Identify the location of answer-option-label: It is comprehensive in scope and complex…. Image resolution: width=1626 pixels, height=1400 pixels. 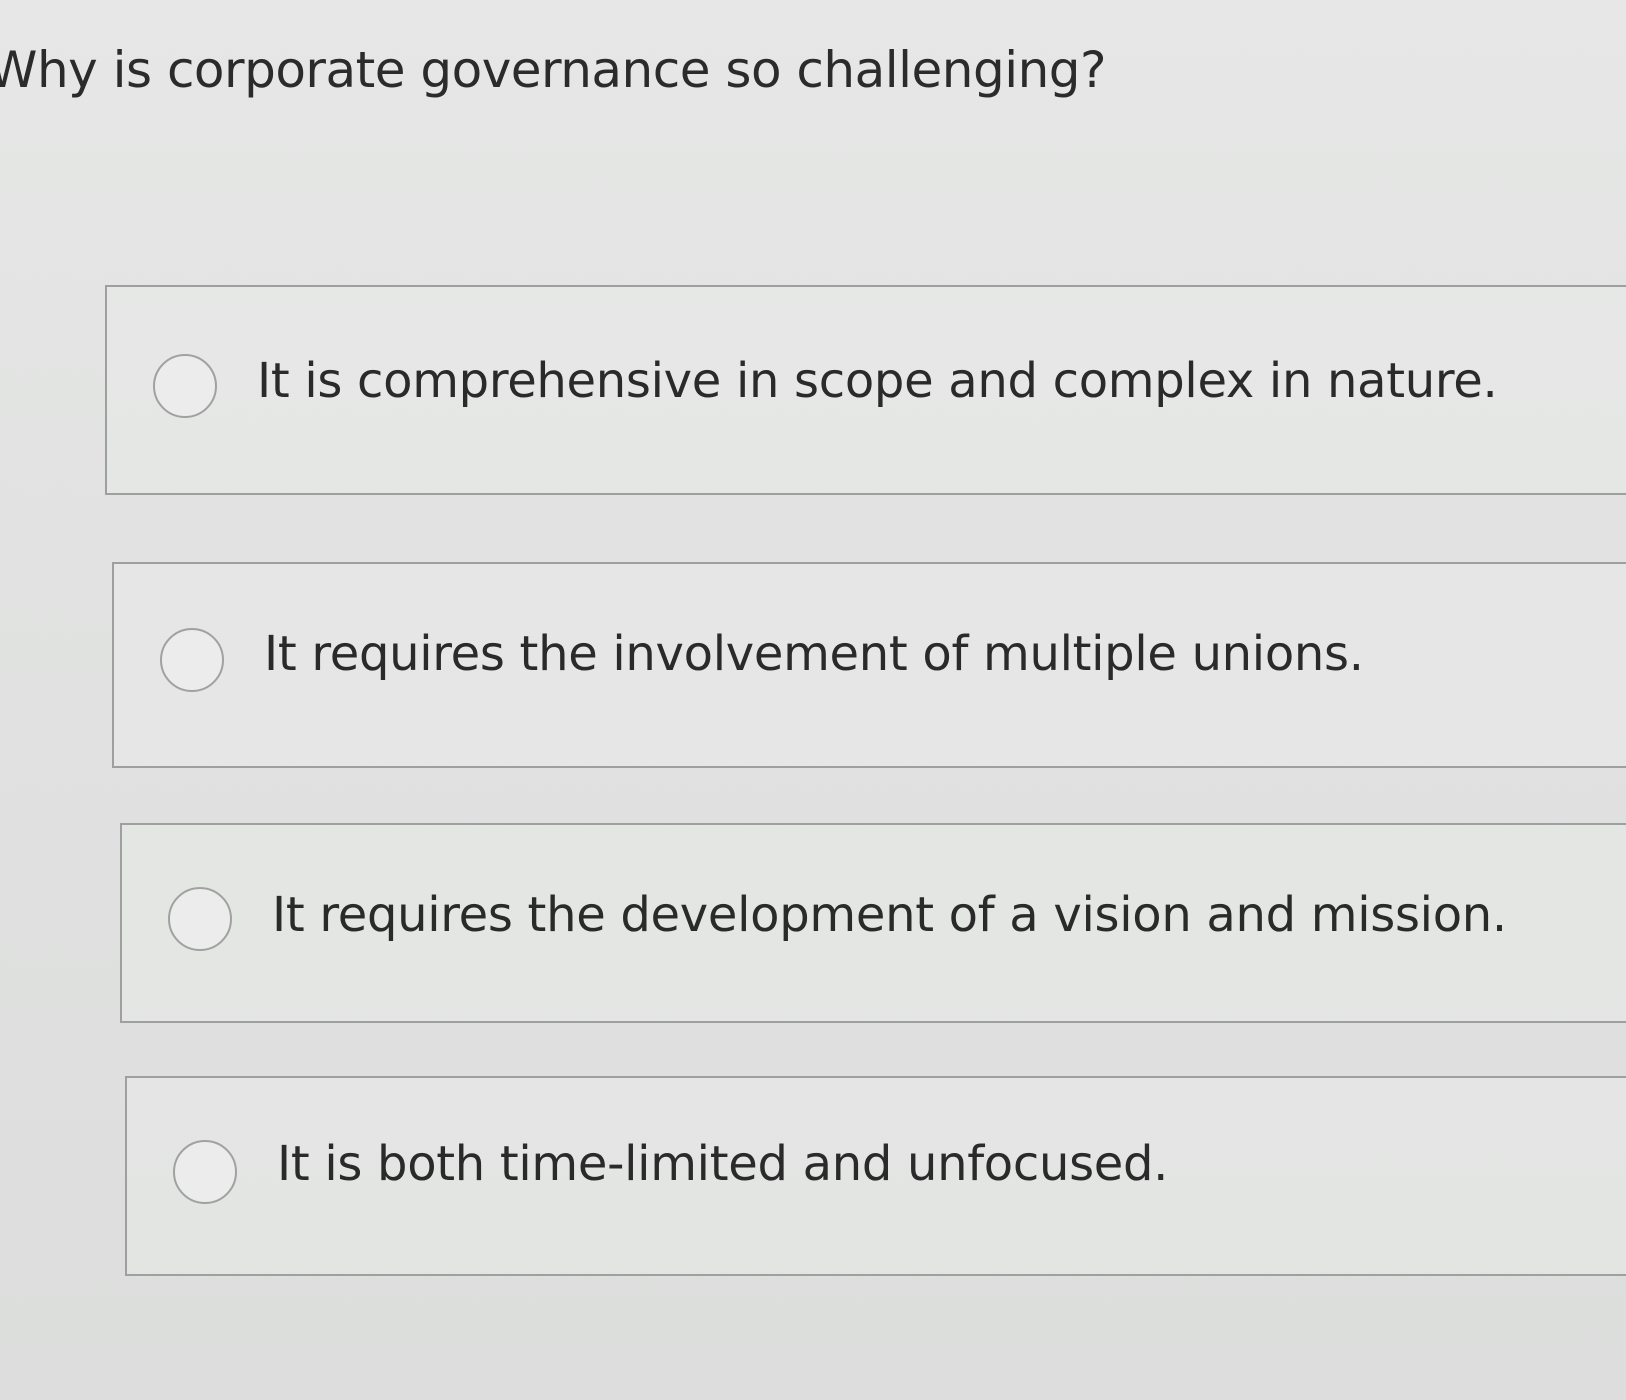
(877, 381).